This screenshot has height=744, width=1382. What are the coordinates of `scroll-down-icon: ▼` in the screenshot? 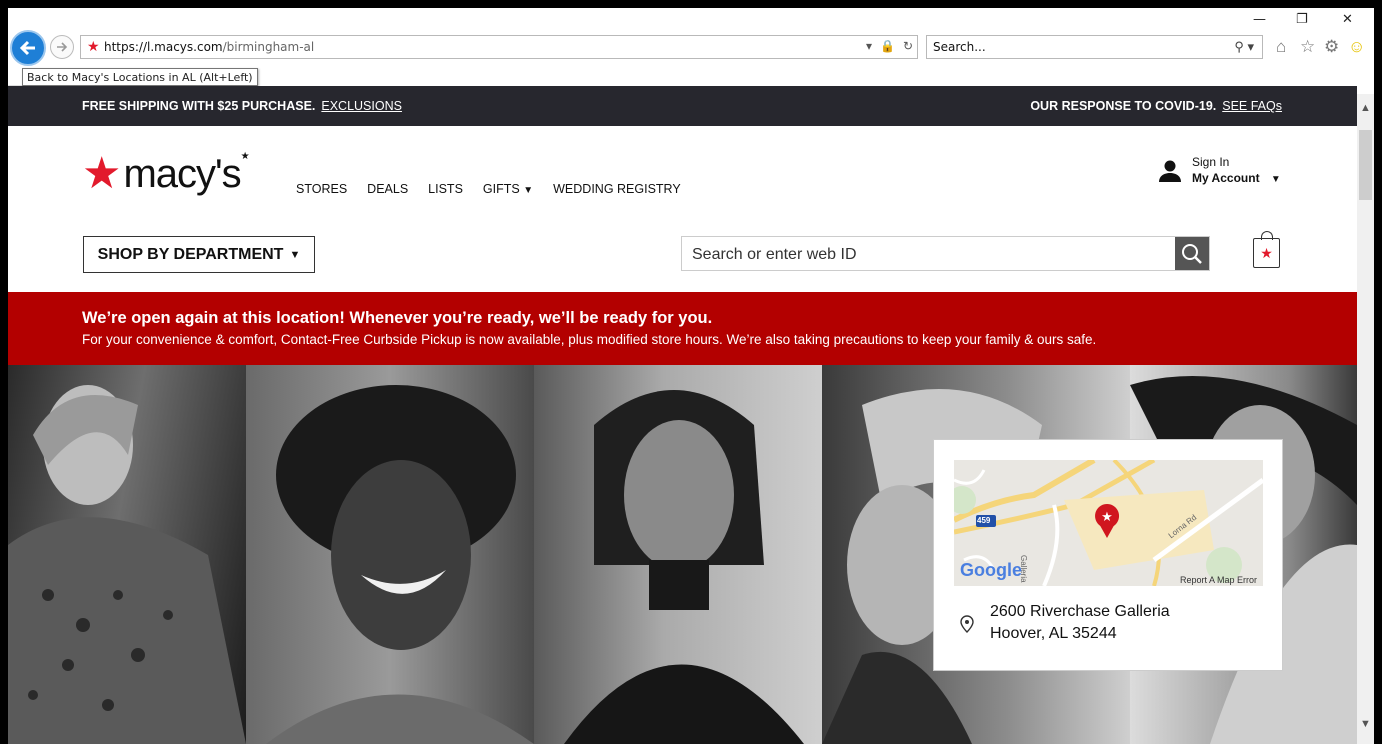 It's located at (1365, 724).